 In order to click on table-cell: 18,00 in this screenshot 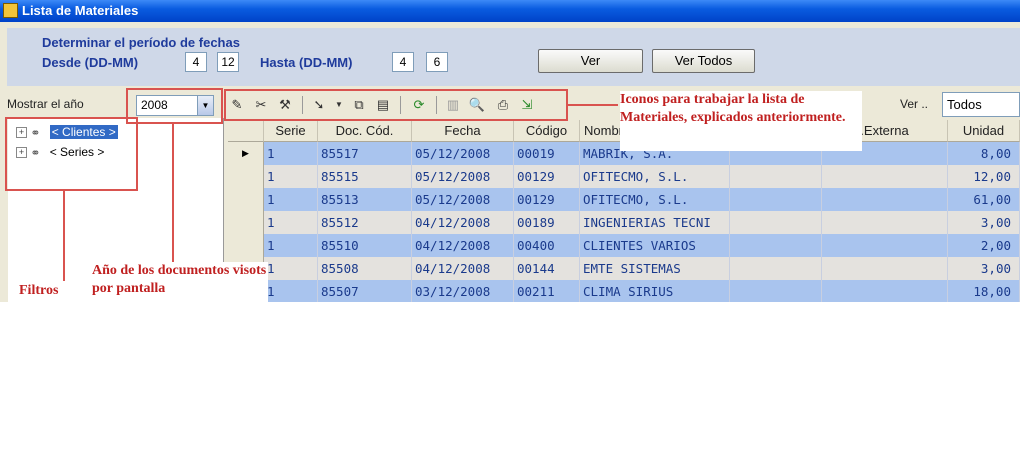, I will do `click(984, 291)`.